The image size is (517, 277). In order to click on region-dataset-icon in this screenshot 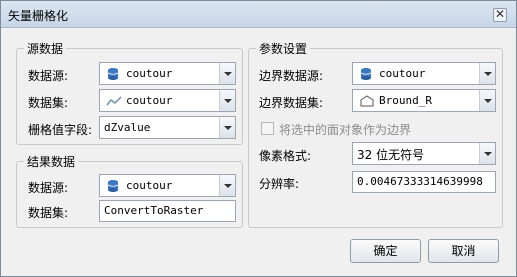, I will do `click(367, 101)`.